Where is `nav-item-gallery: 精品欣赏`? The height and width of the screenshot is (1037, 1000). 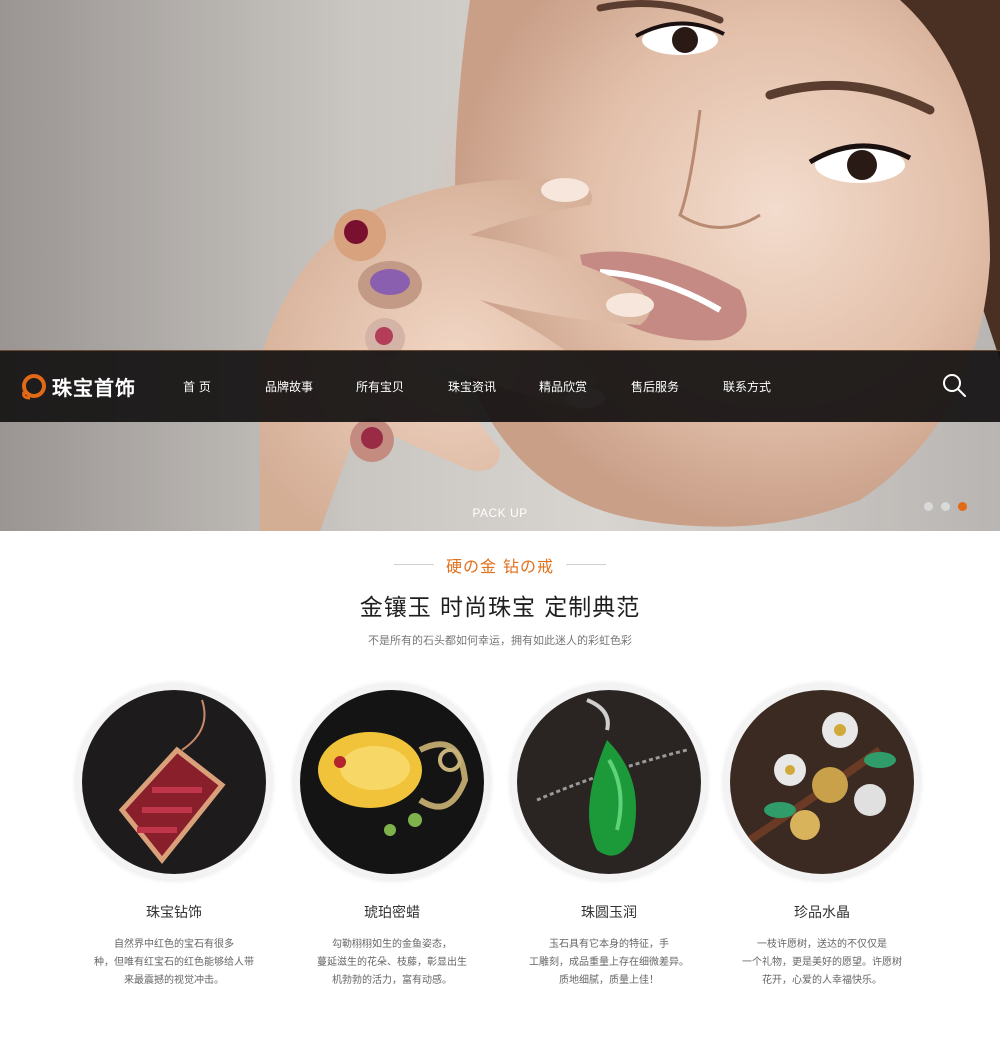
nav-item-gallery: 精品欣赏 is located at coordinates (563, 386).